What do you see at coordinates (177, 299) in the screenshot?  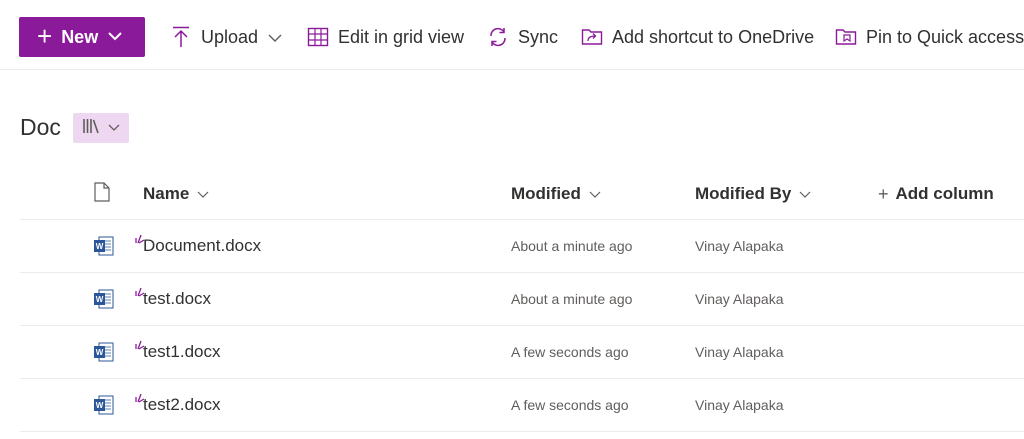 I see `file-name: test.docx` at bounding box center [177, 299].